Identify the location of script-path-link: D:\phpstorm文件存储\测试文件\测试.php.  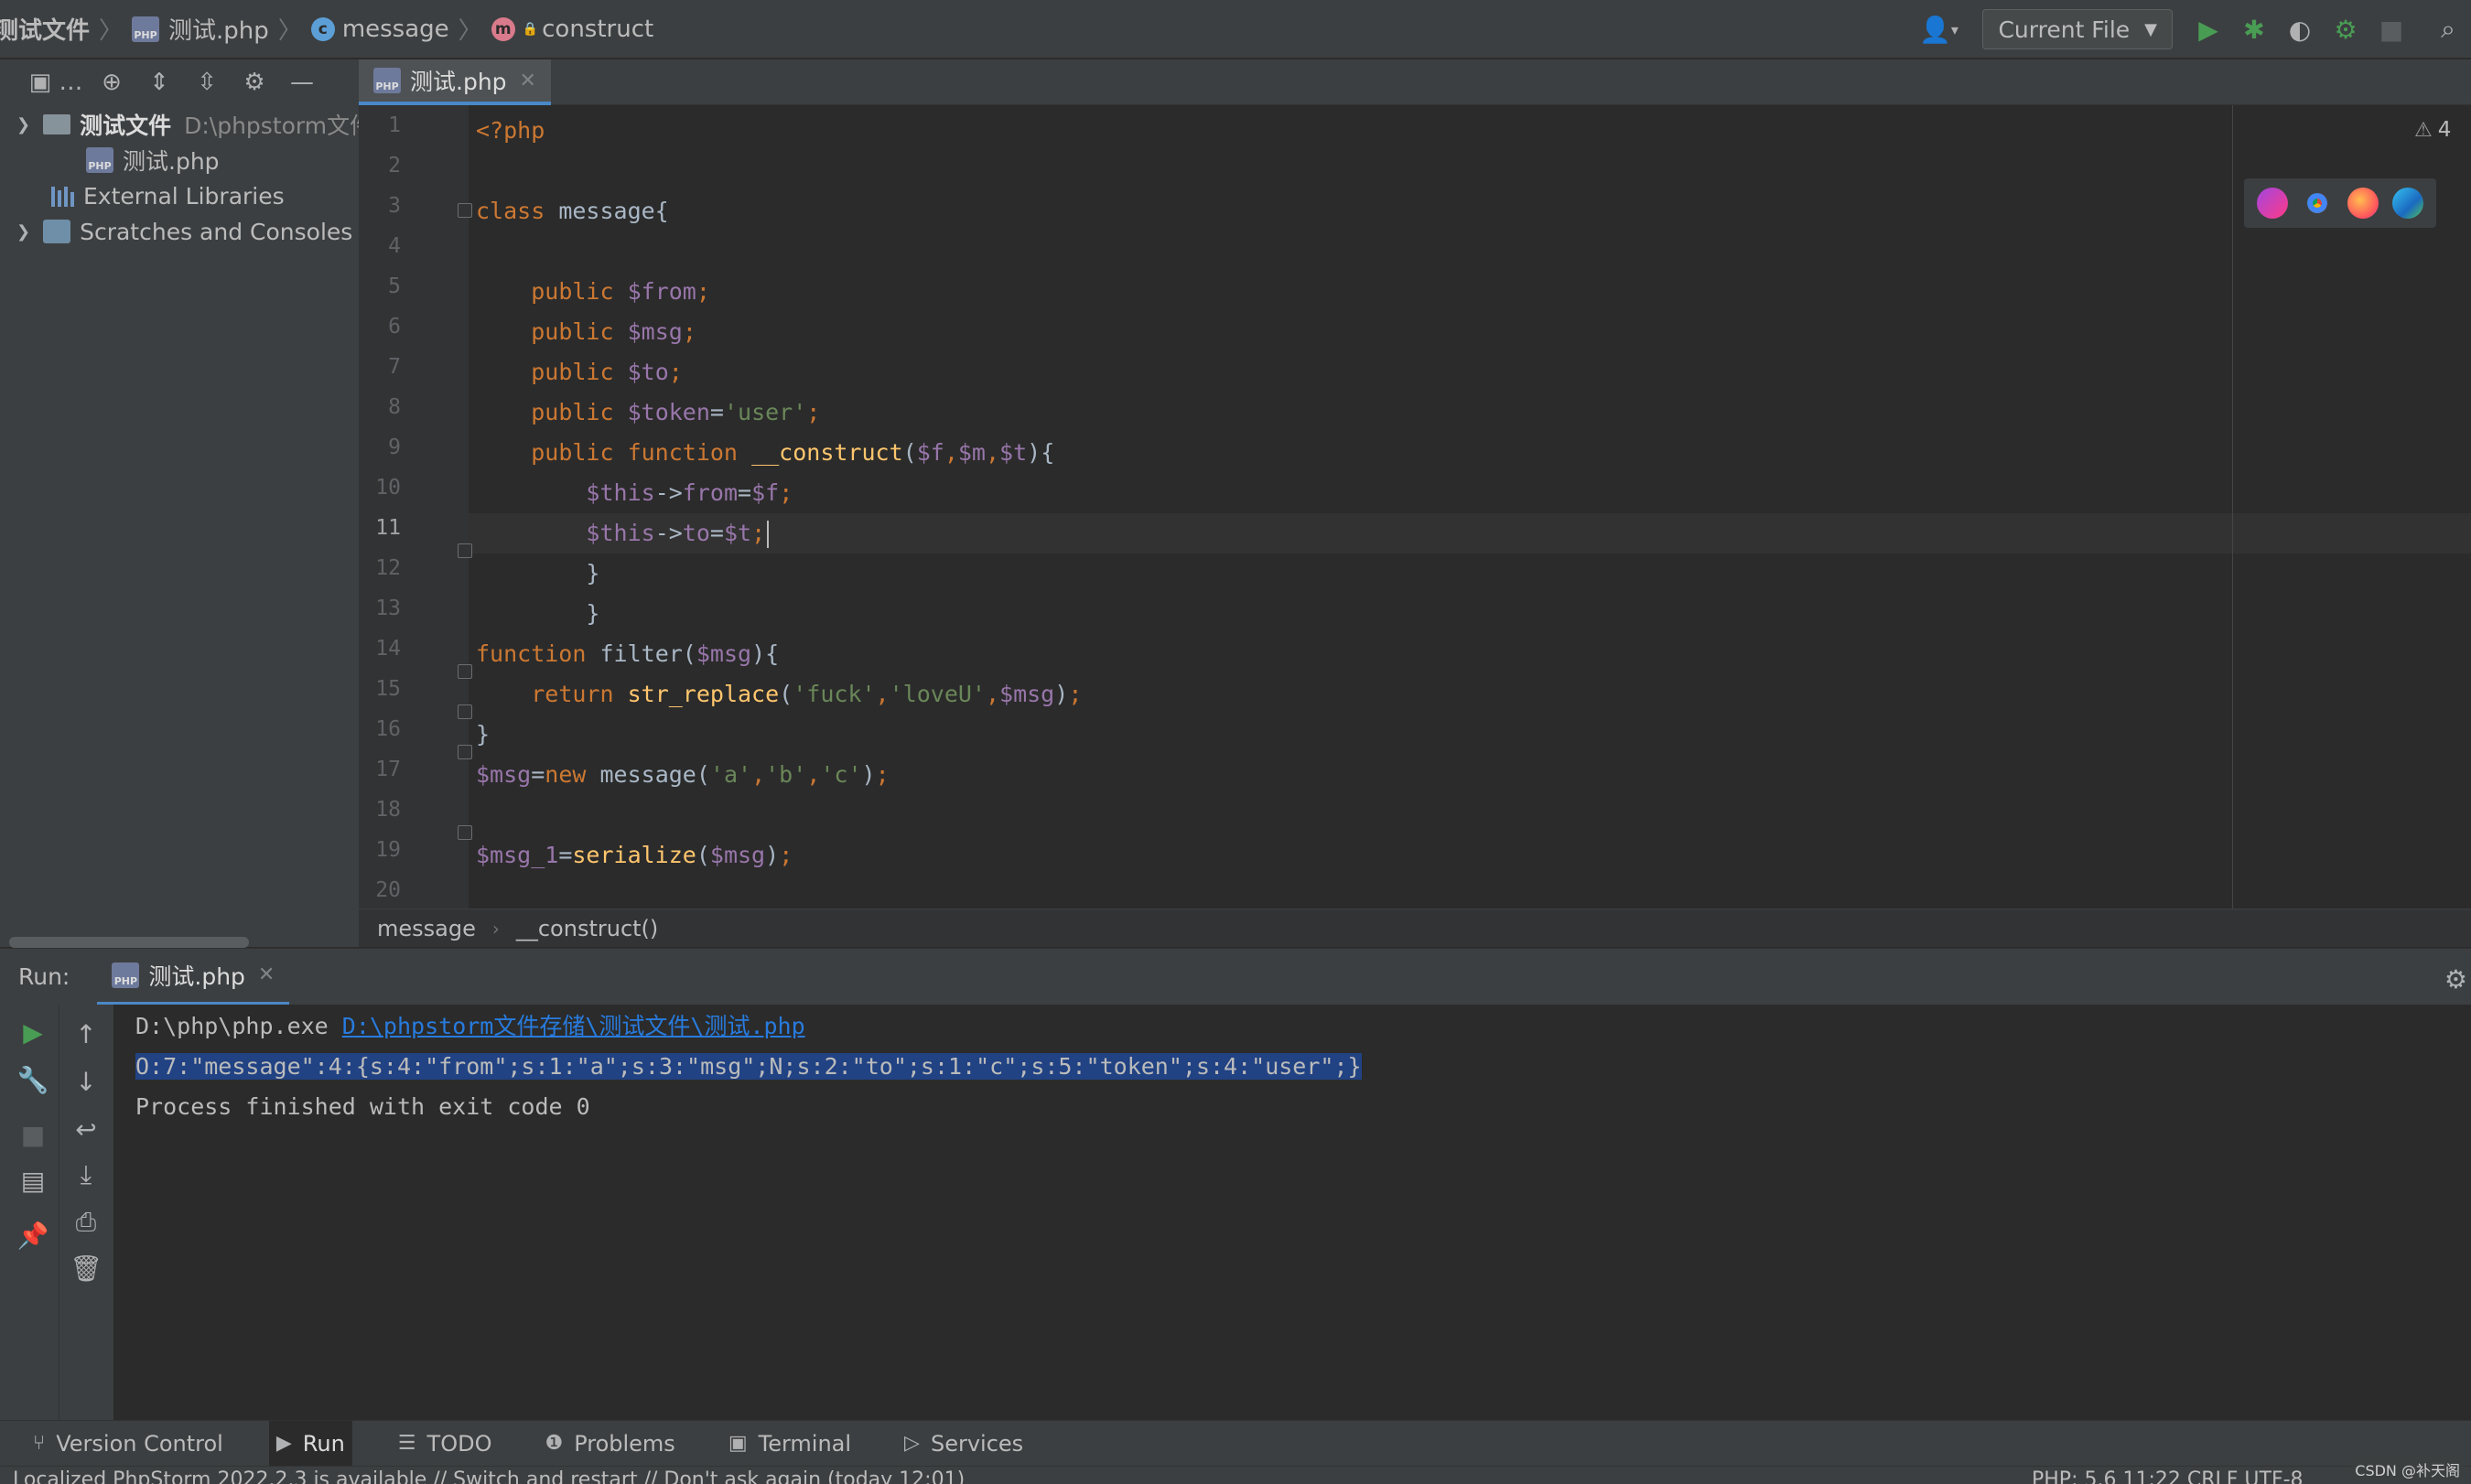
(573, 1026).